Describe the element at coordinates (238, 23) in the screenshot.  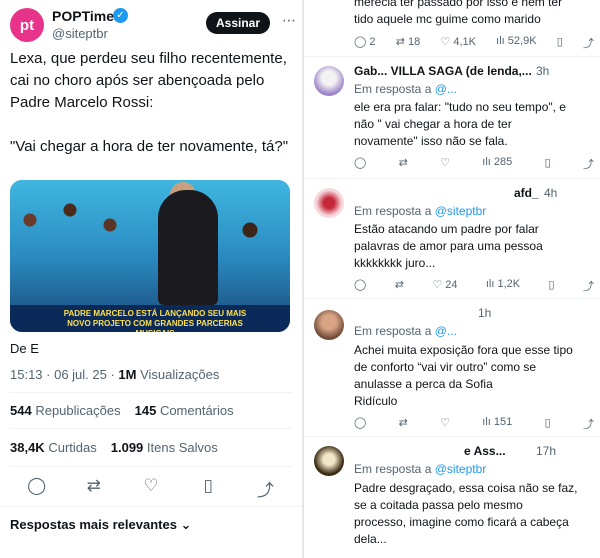
I see `subscribe-button: Assinar` at that location.